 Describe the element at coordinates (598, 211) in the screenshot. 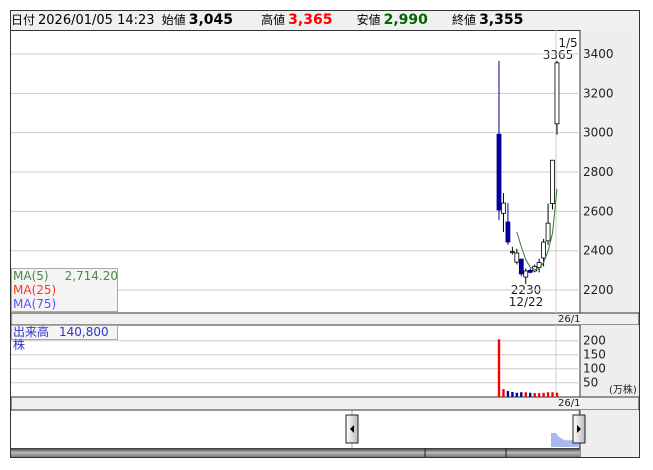

I see `price-tick: 2600` at that location.